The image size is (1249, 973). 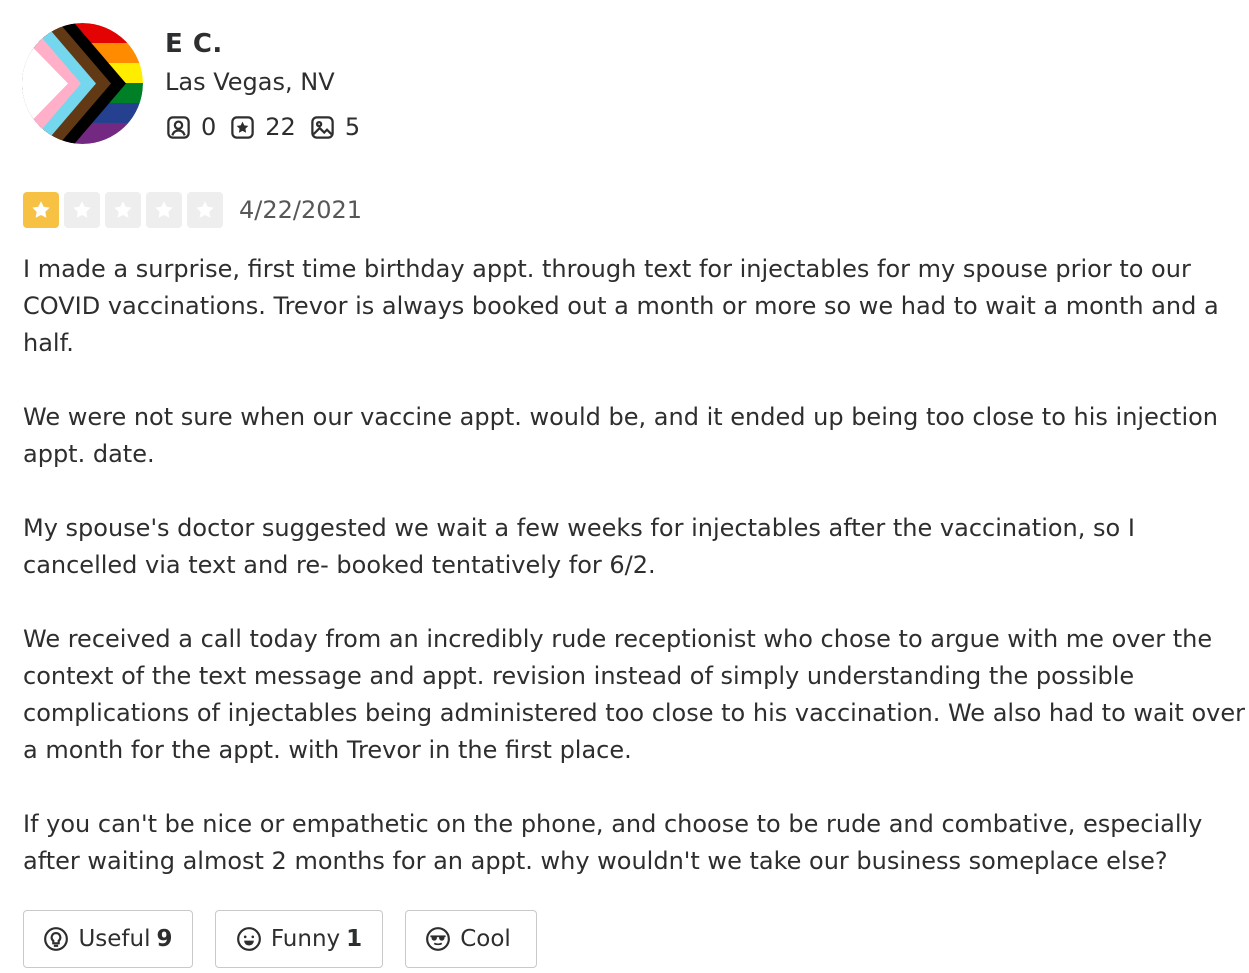 I want to click on reviews-count: 22, so click(x=280, y=127).